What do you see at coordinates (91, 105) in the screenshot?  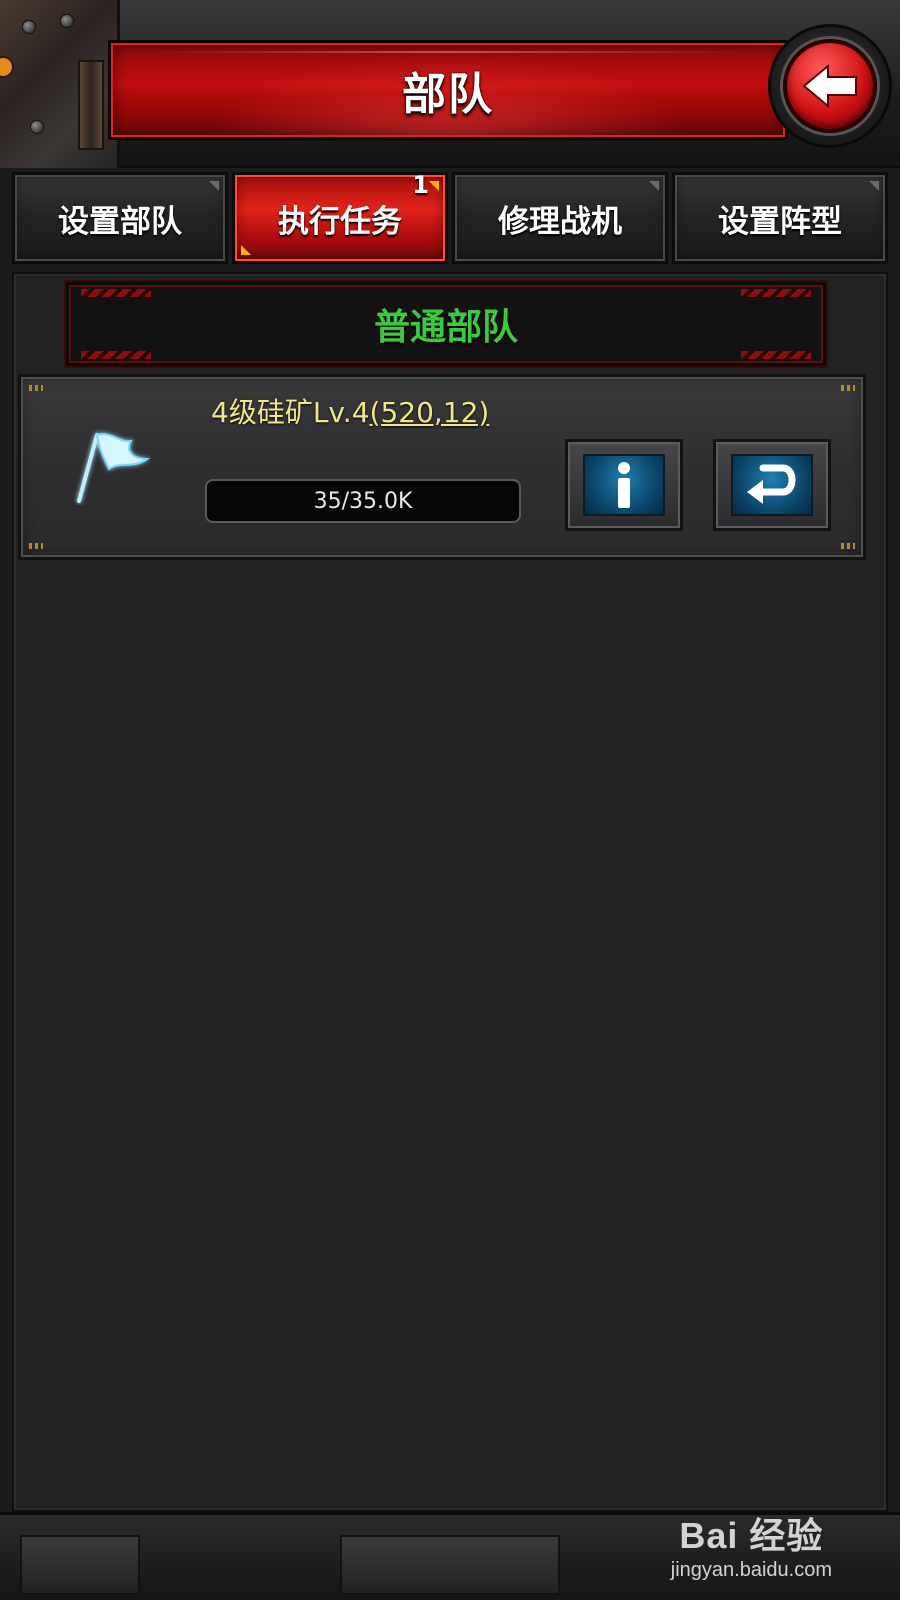 I see `pipe-decoration` at bounding box center [91, 105].